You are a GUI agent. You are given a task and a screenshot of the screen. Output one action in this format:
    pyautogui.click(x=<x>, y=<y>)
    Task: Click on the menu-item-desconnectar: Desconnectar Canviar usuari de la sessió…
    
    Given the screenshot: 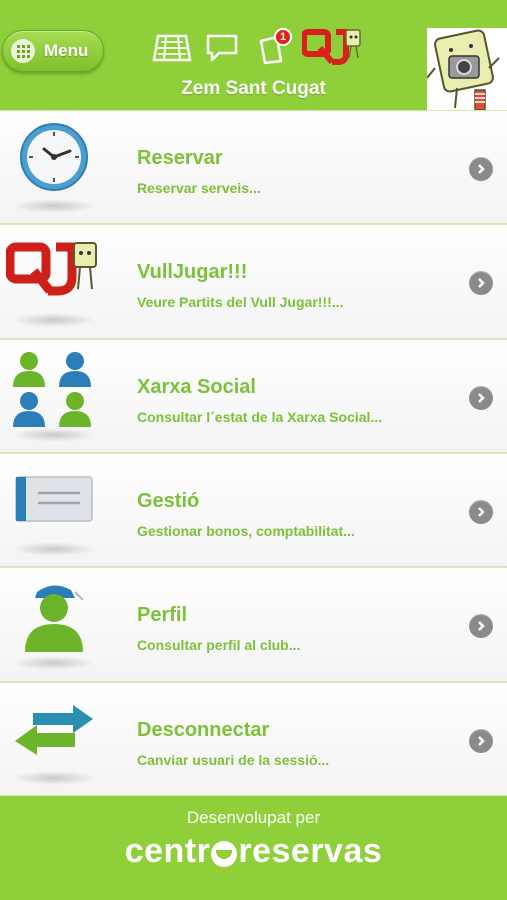 What is the action you would take?
    pyautogui.click(x=253, y=738)
    